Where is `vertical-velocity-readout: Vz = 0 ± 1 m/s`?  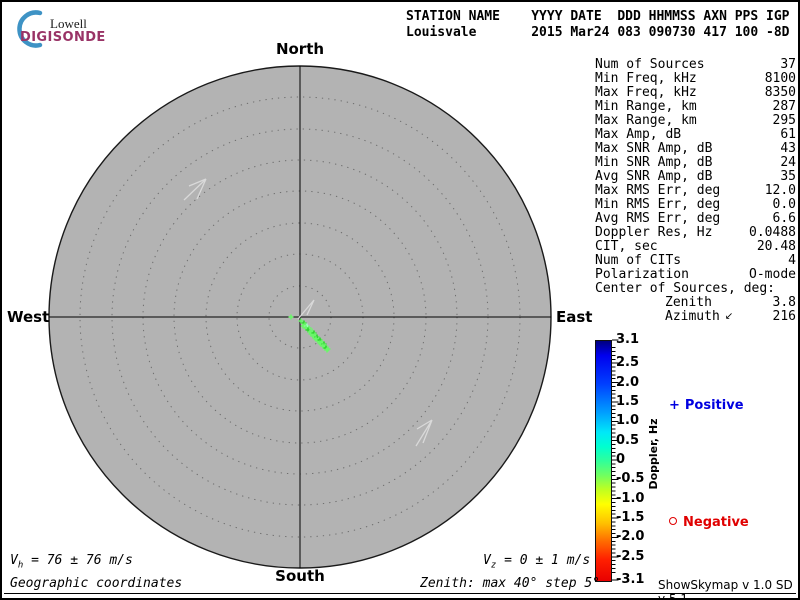 vertical-velocity-readout: Vz = 0 ± 1 m/s is located at coordinates (537, 562).